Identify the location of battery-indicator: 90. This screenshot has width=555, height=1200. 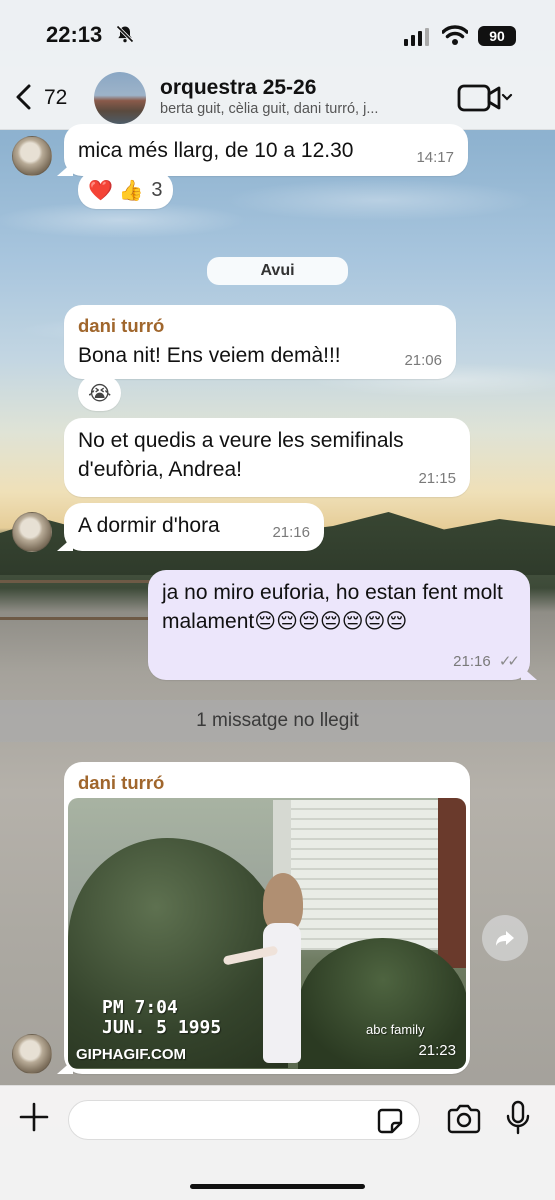
(497, 36).